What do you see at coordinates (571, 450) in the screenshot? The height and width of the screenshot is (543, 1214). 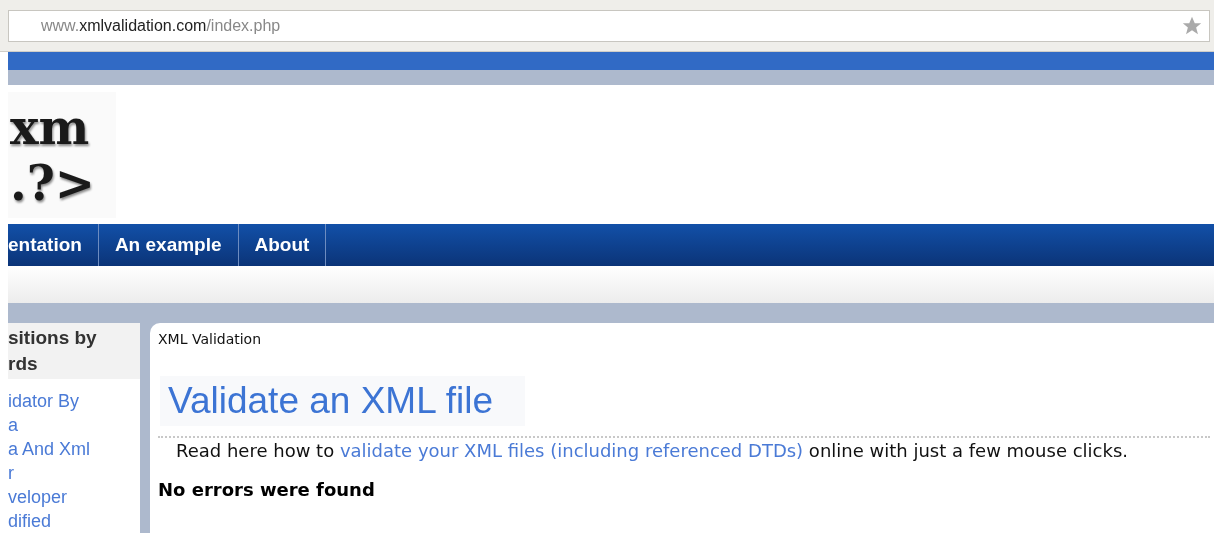 I see `validate-link: validate your XML files (including referenced DTDs)` at bounding box center [571, 450].